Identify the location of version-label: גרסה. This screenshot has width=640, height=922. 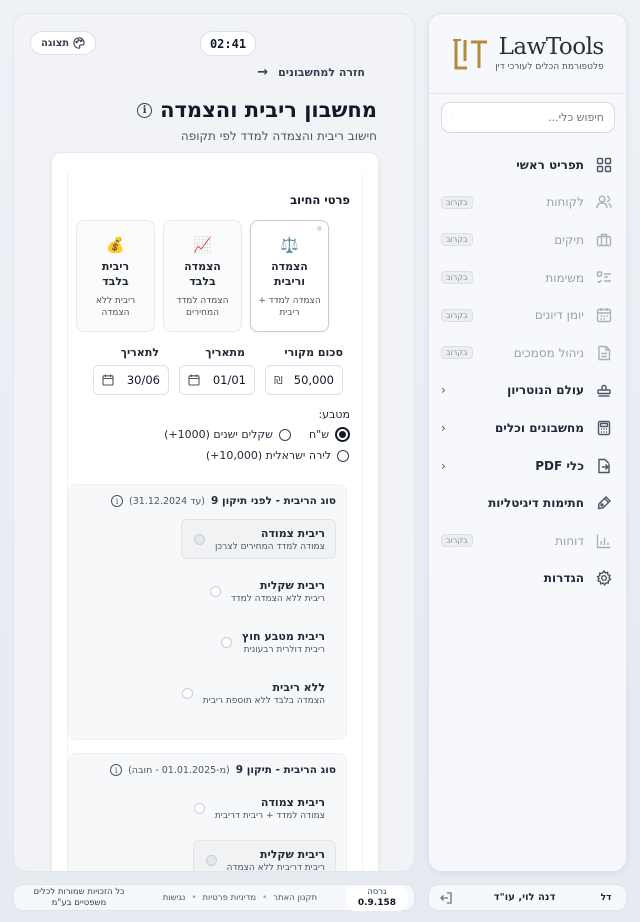
(377, 891).